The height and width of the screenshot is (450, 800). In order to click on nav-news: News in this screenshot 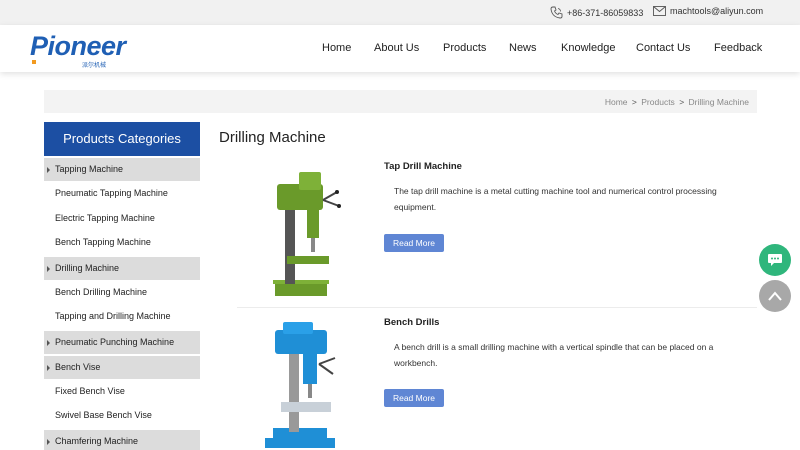, I will do `click(523, 48)`.